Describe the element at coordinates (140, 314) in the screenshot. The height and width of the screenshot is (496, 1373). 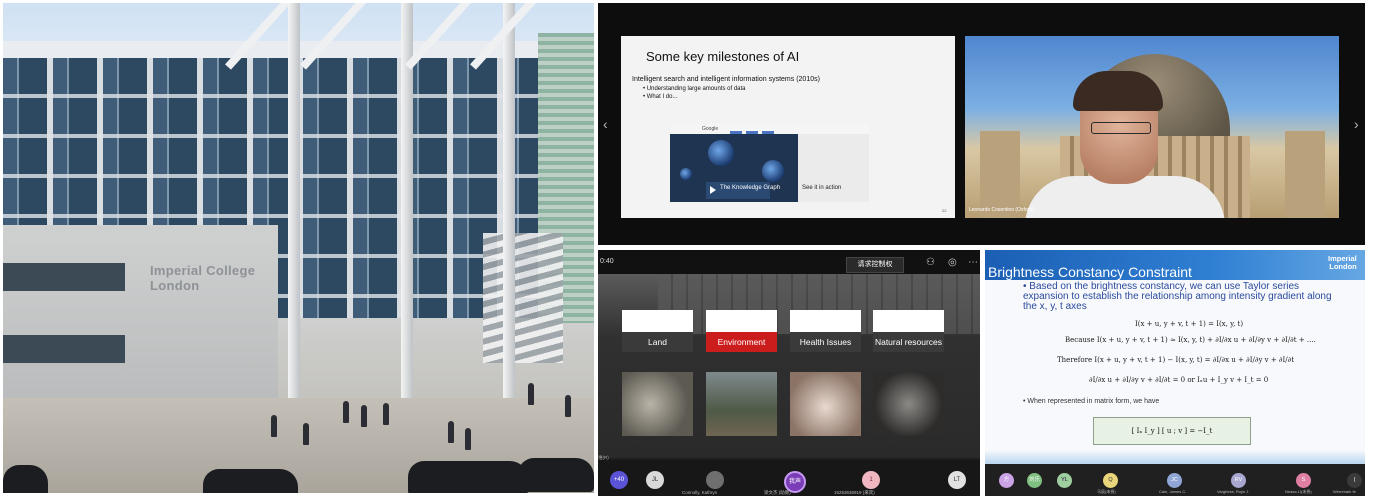
I see `concrete-block` at that location.